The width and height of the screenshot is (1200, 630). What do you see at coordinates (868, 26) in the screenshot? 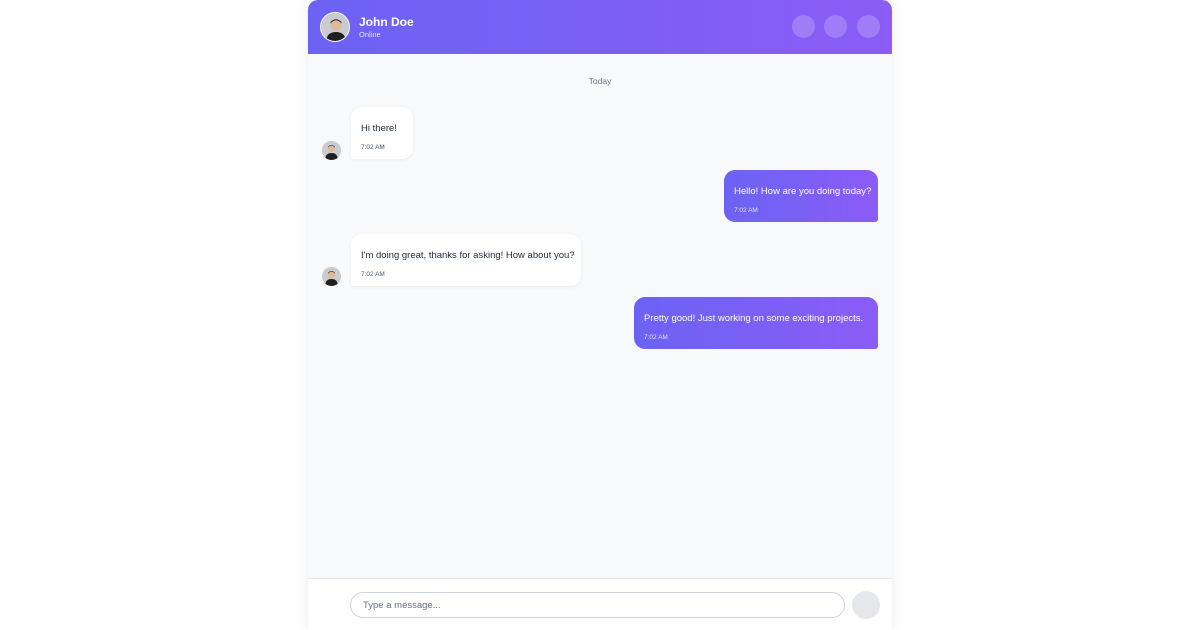
I see `more-button` at bounding box center [868, 26].